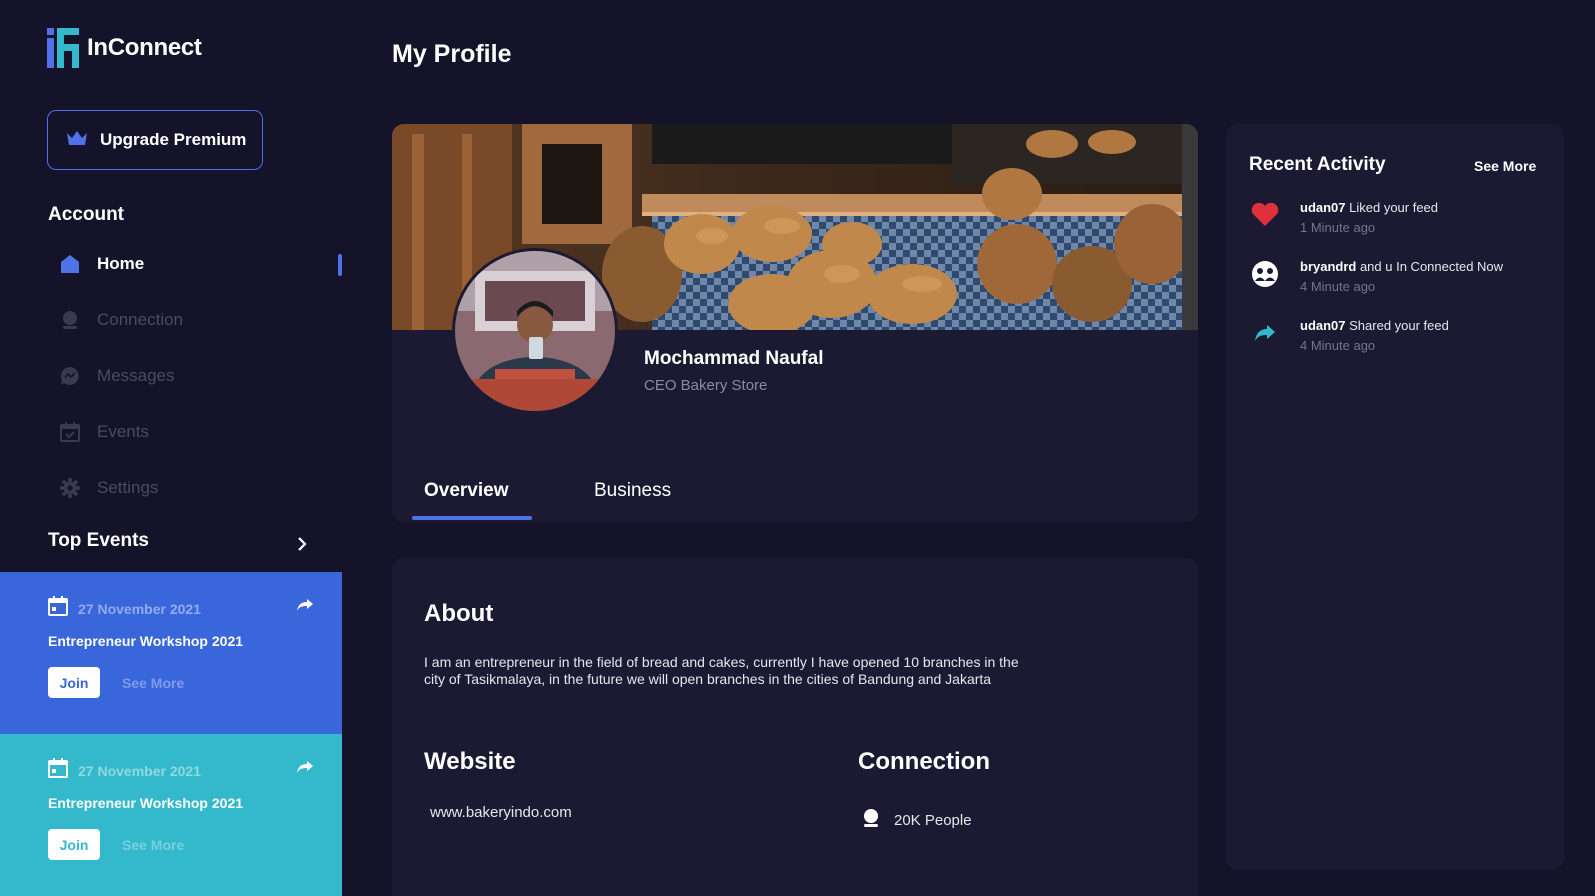 The height and width of the screenshot is (896, 1595). Describe the element at coordinates (70, 488) in the screenshot. I see `gear-icon` at that location.